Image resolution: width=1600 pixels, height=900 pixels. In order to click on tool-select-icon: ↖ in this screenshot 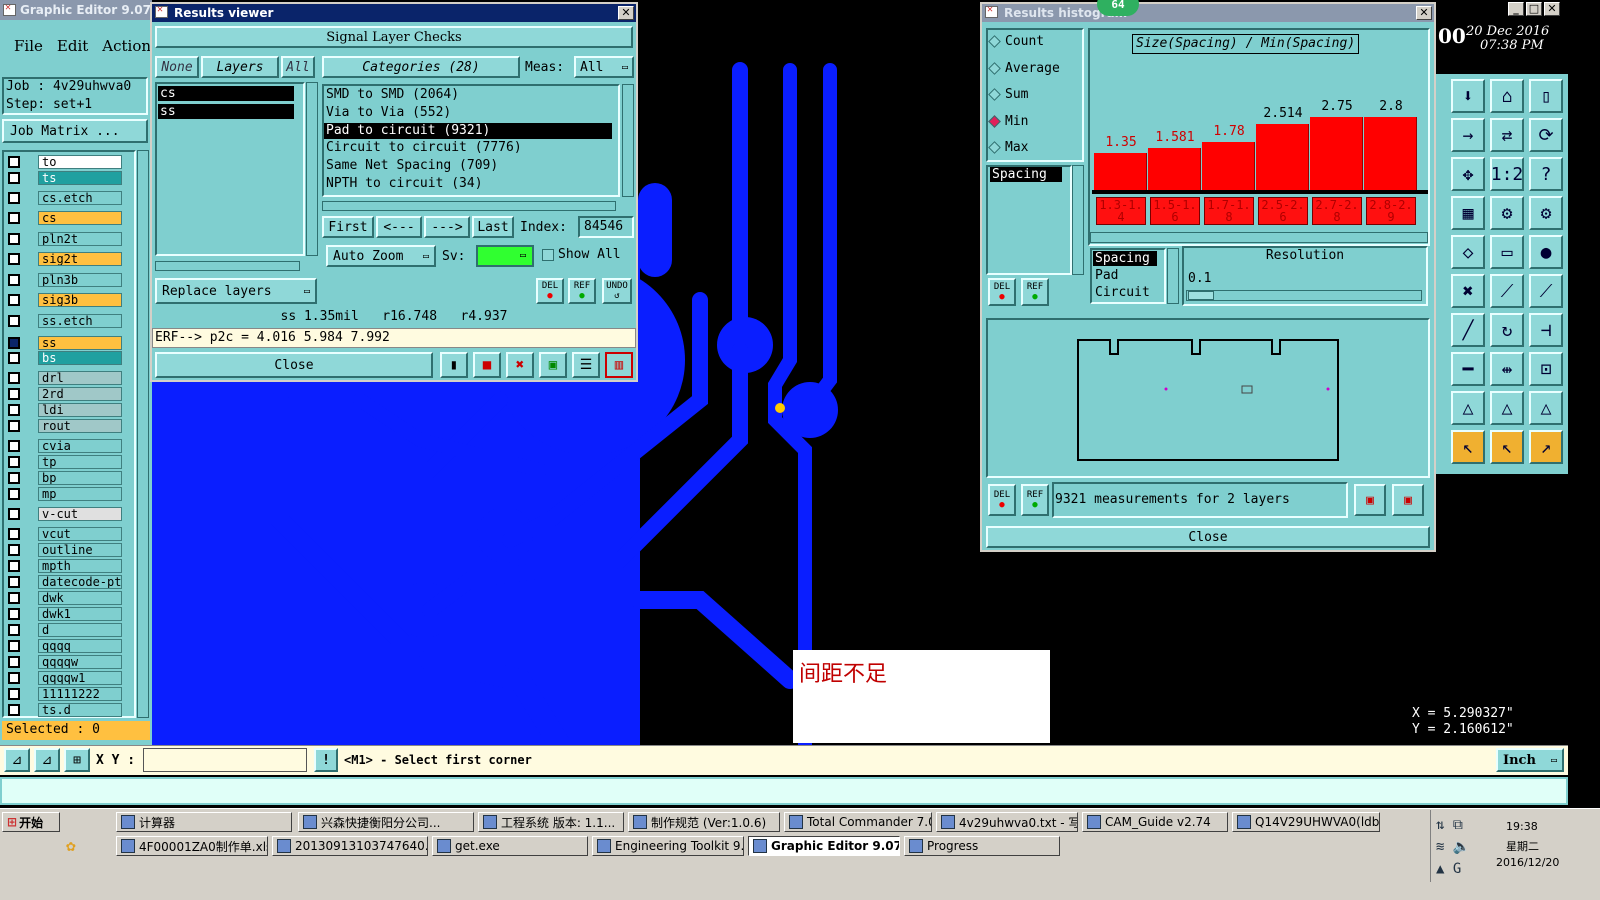, I will do `click(1468, 447)`.